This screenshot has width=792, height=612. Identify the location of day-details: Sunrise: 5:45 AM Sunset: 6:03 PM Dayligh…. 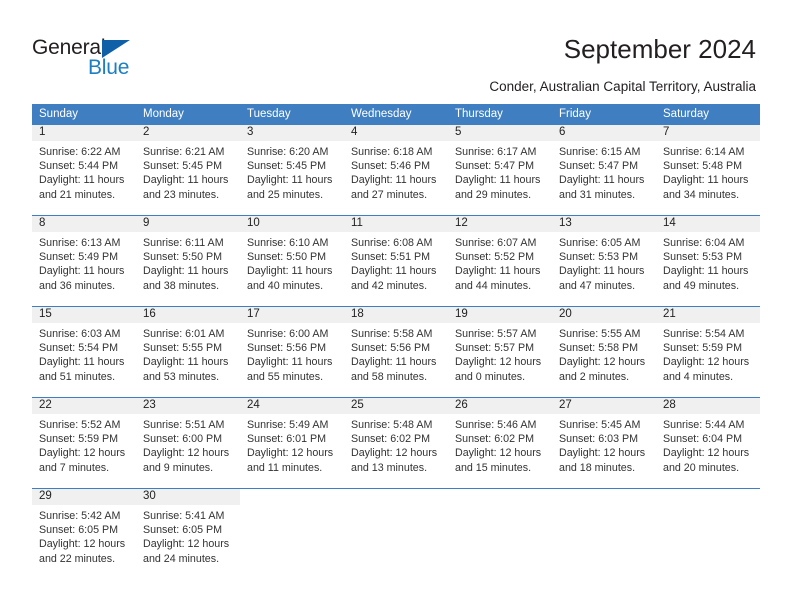
(604, 444).